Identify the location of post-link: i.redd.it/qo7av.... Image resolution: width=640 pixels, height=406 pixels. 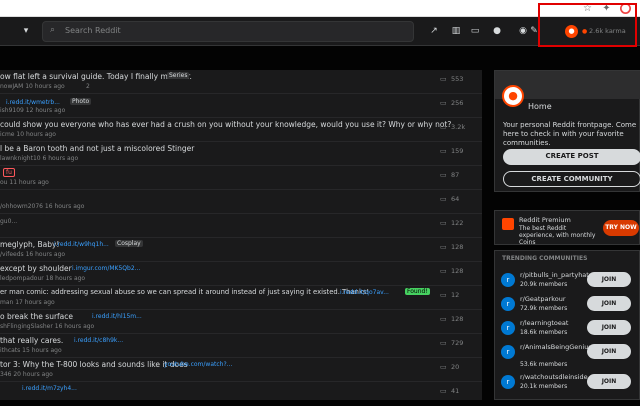
(364, 292).